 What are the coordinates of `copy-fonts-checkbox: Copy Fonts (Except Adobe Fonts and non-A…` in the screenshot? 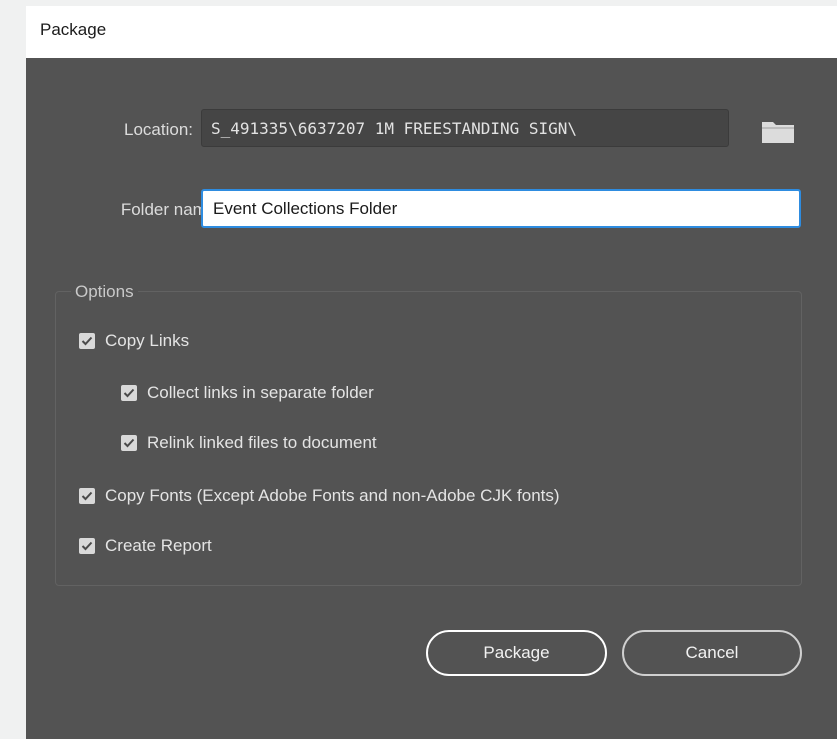 It's located at (319, 496).